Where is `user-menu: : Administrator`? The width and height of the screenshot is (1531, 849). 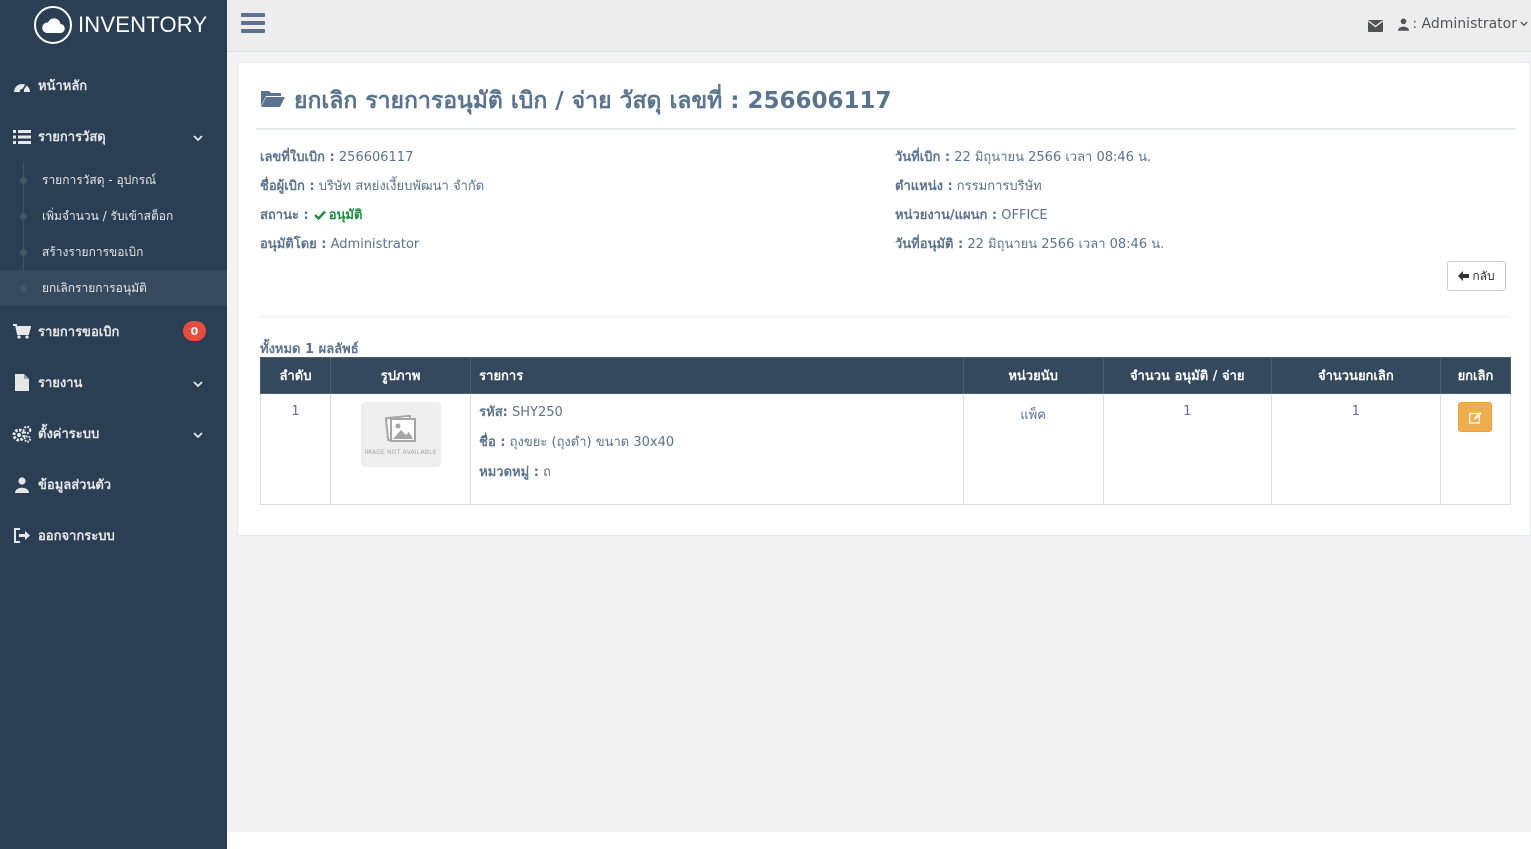 user-menu: : Administrator is located at coordinates (1463, 24).